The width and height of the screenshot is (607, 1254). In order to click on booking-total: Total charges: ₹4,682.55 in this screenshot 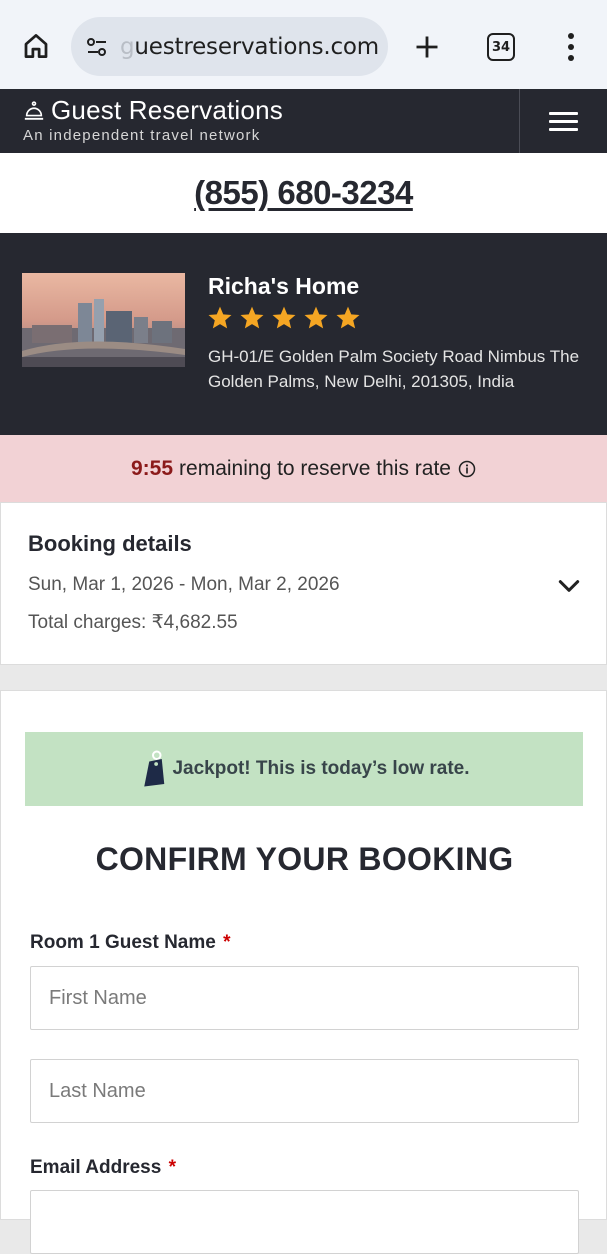, I will do `click(133, 622)`.